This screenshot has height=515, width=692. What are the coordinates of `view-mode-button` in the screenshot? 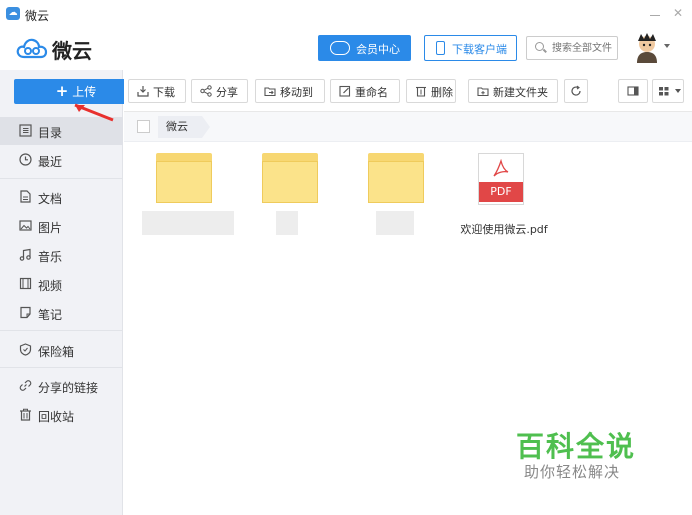 It's located at (668, 91).